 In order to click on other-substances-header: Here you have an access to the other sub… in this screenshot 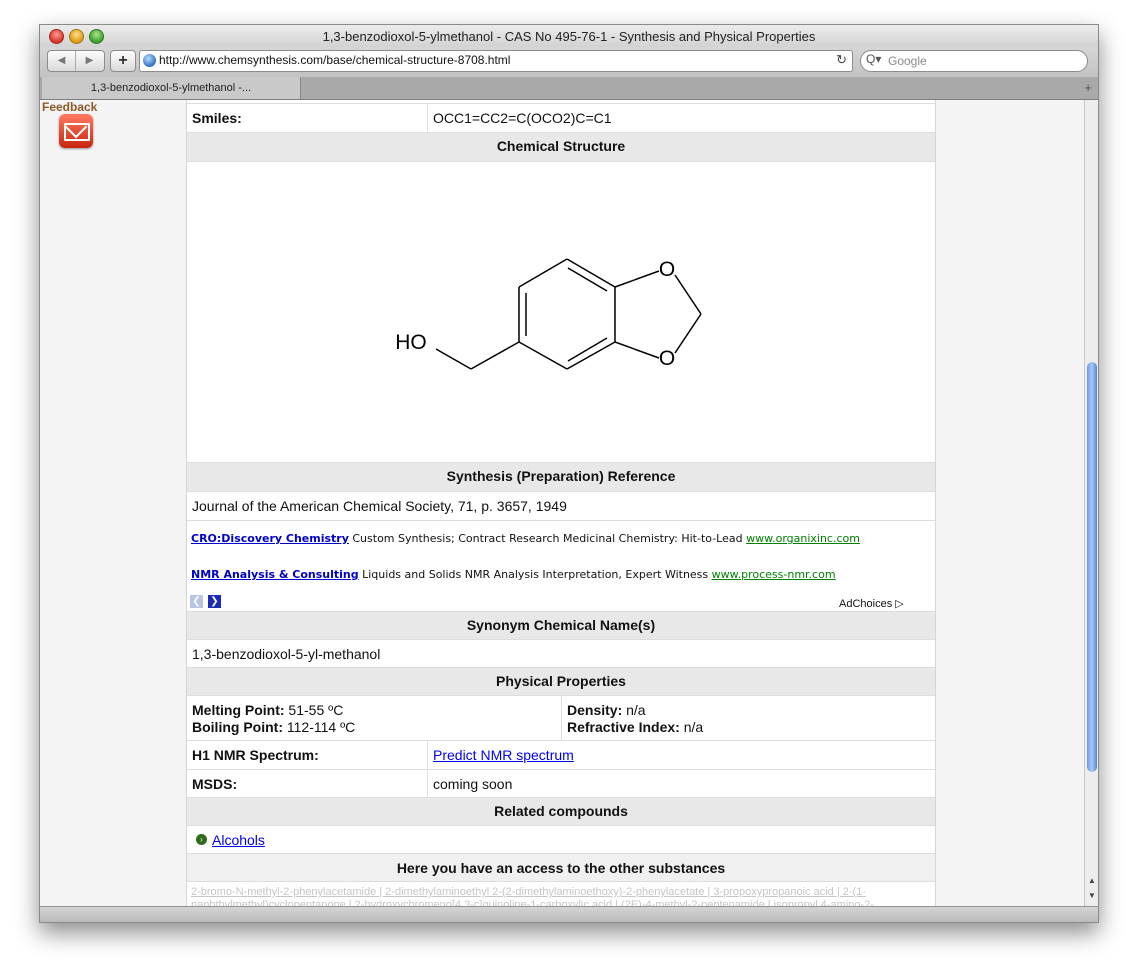, I will do `click(561, 868)`.